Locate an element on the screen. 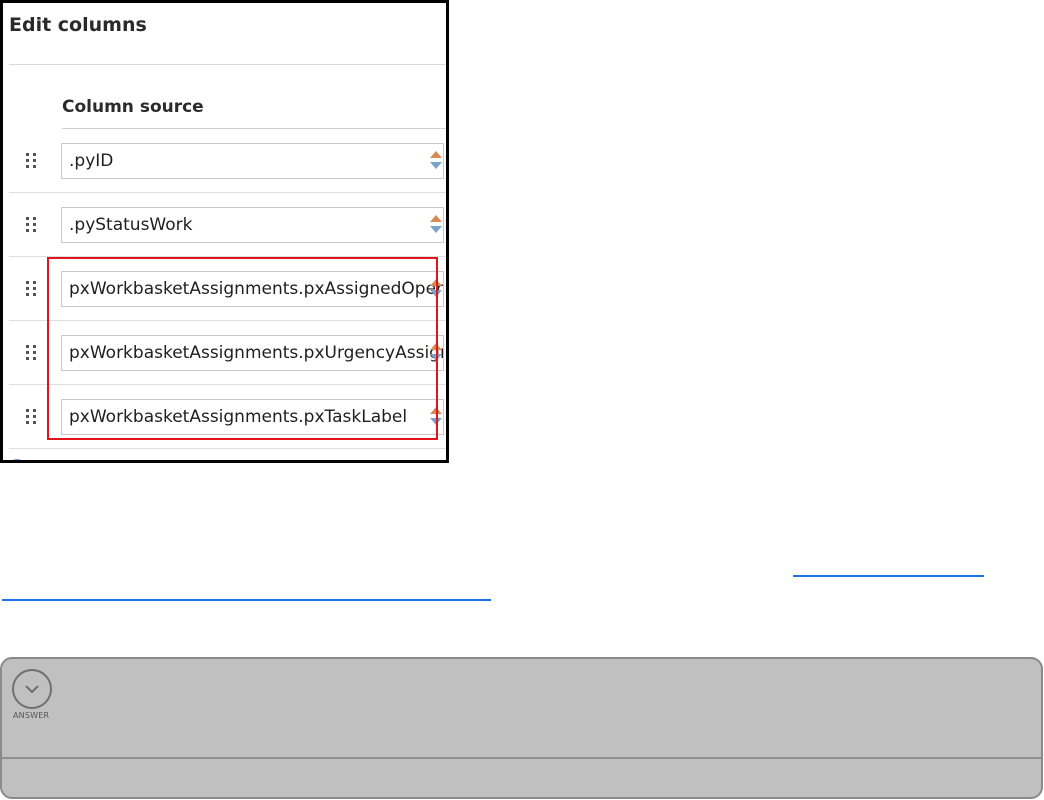  column-source-input: pxWorkbasketAssignments.pxTaskLabel is located at coordinates (252, 417).